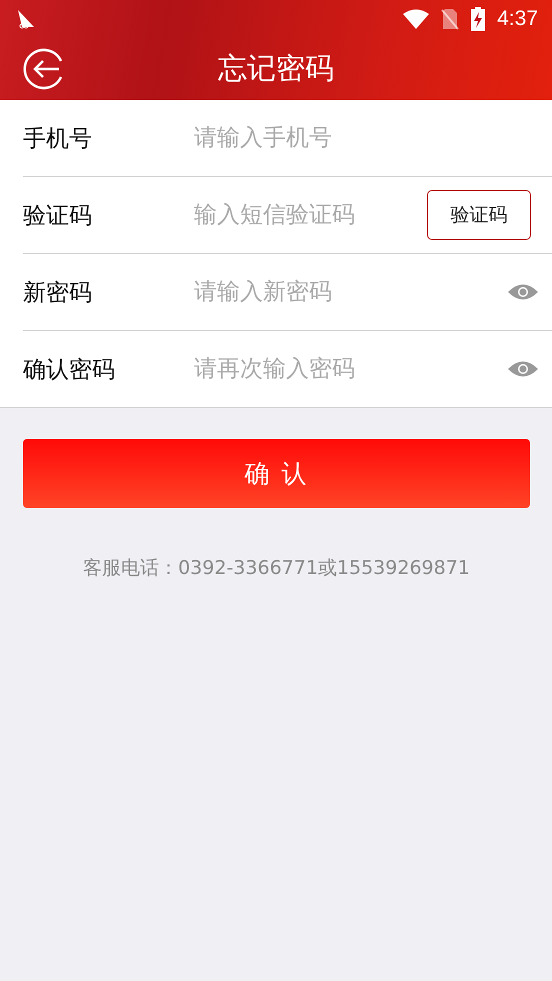 This screenshot has height=981, width=552. What do you see at coordinates (346, 292) in the screenshot?
I see `input-field: 请输入新密码` at bounding box center [346, 292].